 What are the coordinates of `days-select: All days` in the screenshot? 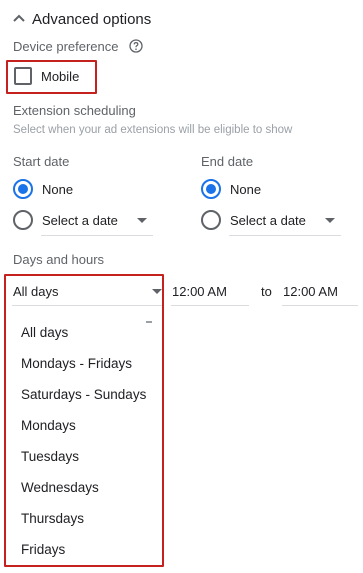 It's located at (87, 292).